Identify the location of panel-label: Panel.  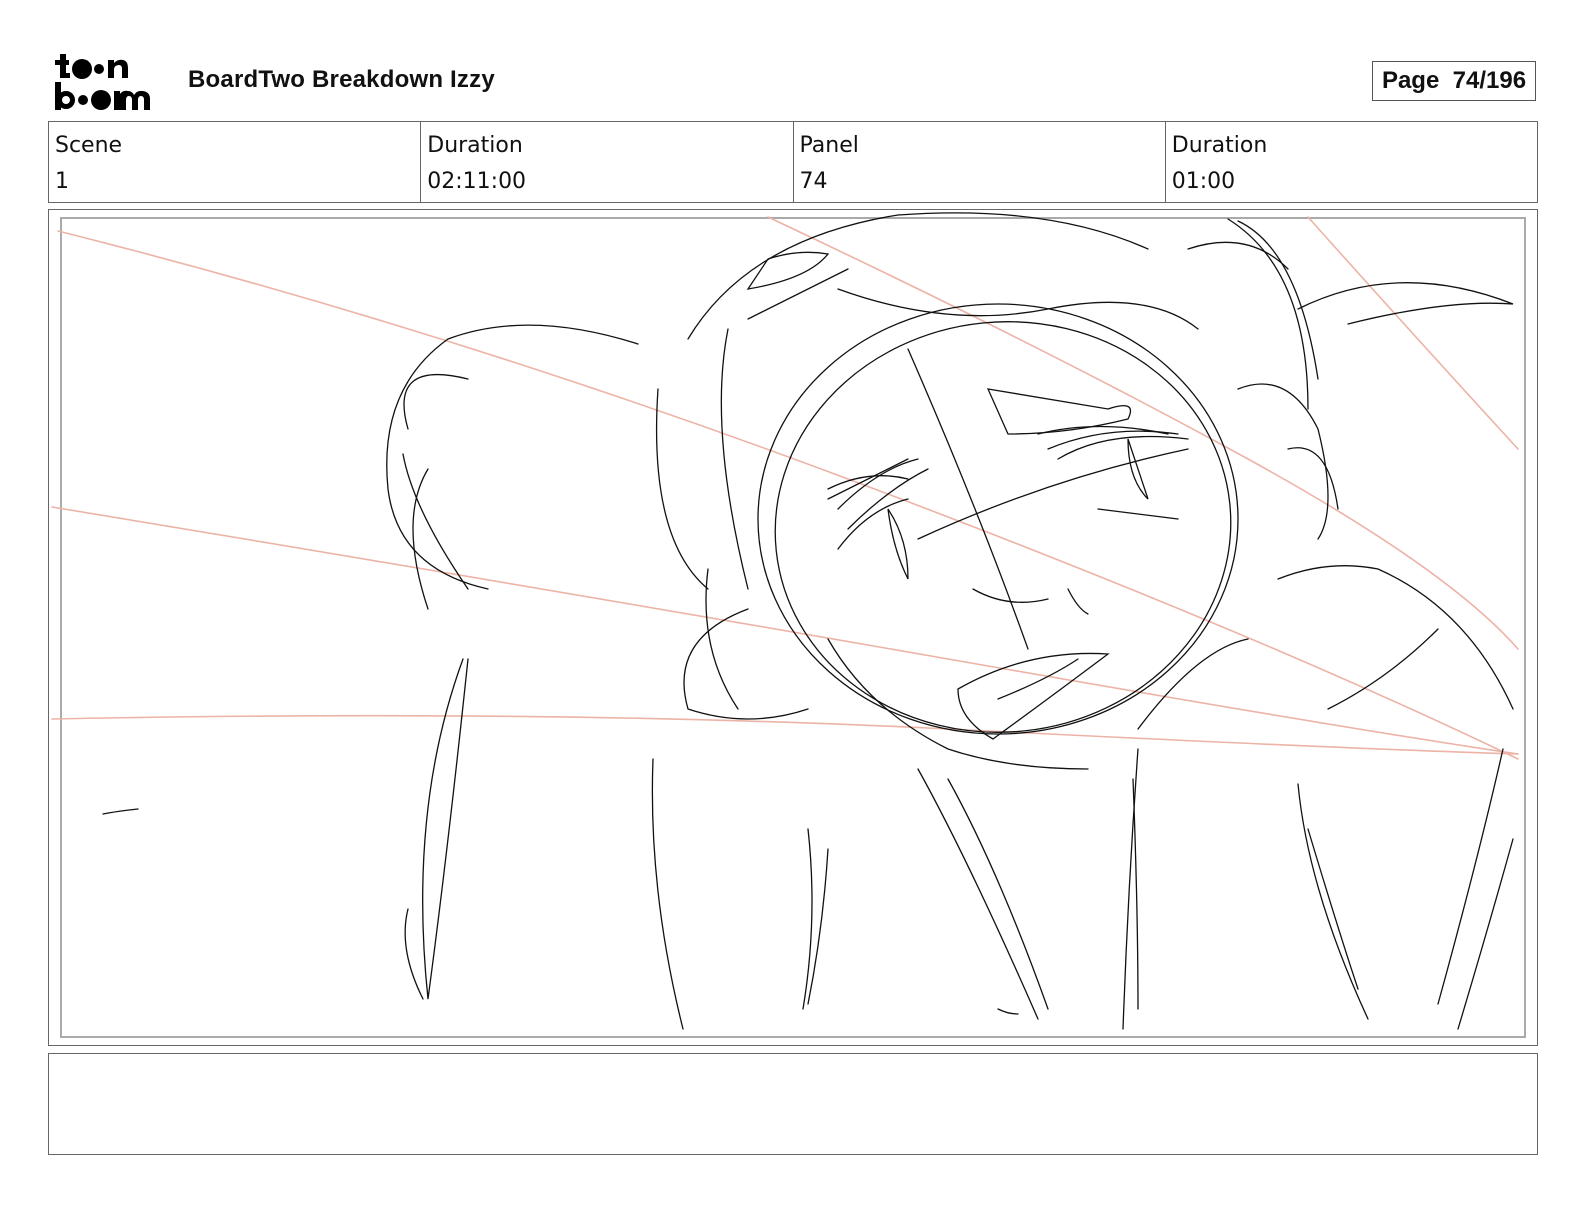
(829, 145).